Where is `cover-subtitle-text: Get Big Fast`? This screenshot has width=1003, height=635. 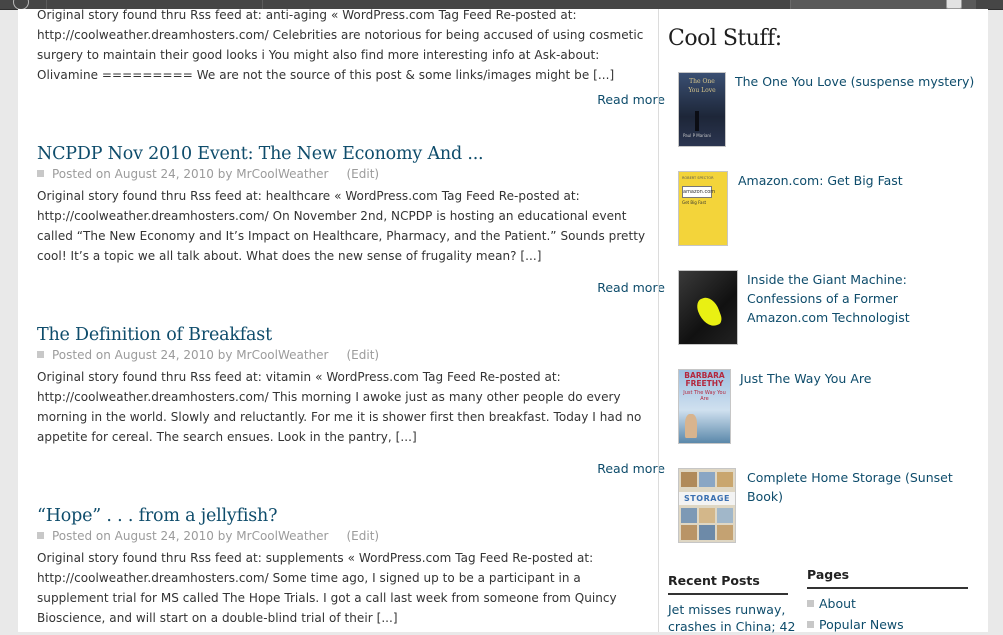 cover-subtitle-text: Get Big Fast is located at coordinates (694, 202).